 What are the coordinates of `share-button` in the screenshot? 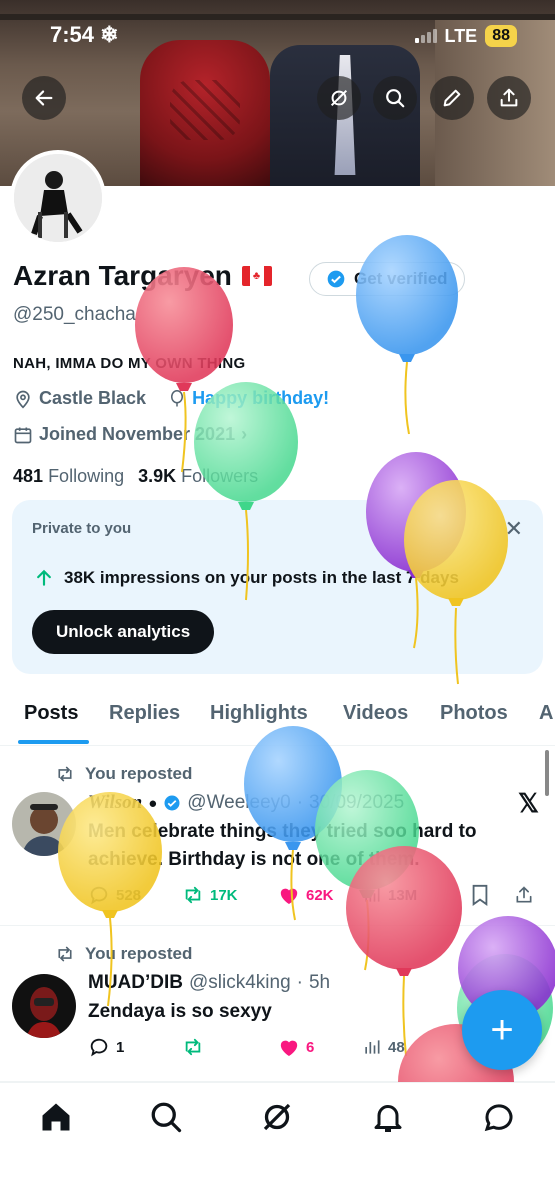 It's located at (509, 98).